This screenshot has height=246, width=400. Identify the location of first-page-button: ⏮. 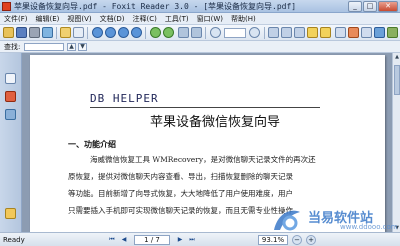
(112, 240).